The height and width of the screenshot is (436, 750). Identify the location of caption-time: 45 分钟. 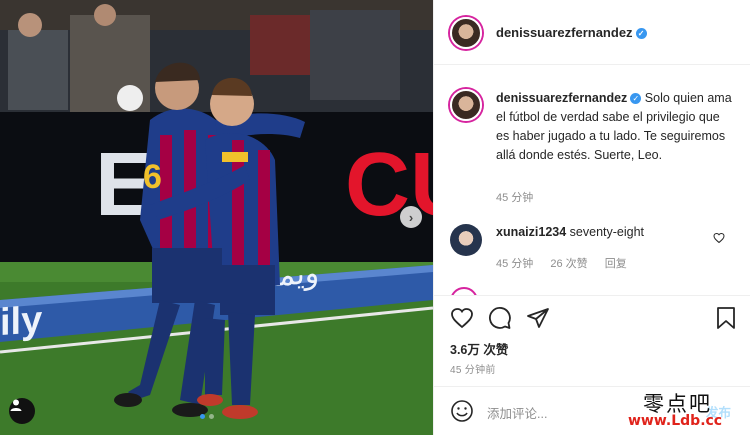
(514, 198).